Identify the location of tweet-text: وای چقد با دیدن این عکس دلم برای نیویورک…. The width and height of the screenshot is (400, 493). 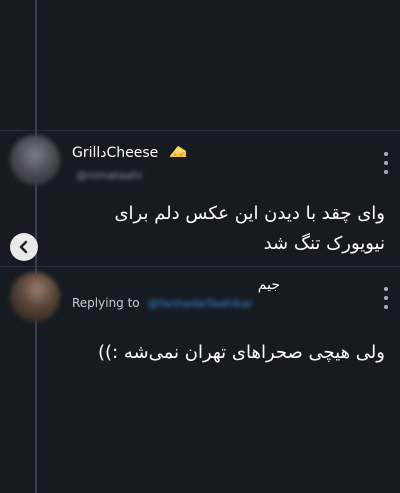
(249, 228).